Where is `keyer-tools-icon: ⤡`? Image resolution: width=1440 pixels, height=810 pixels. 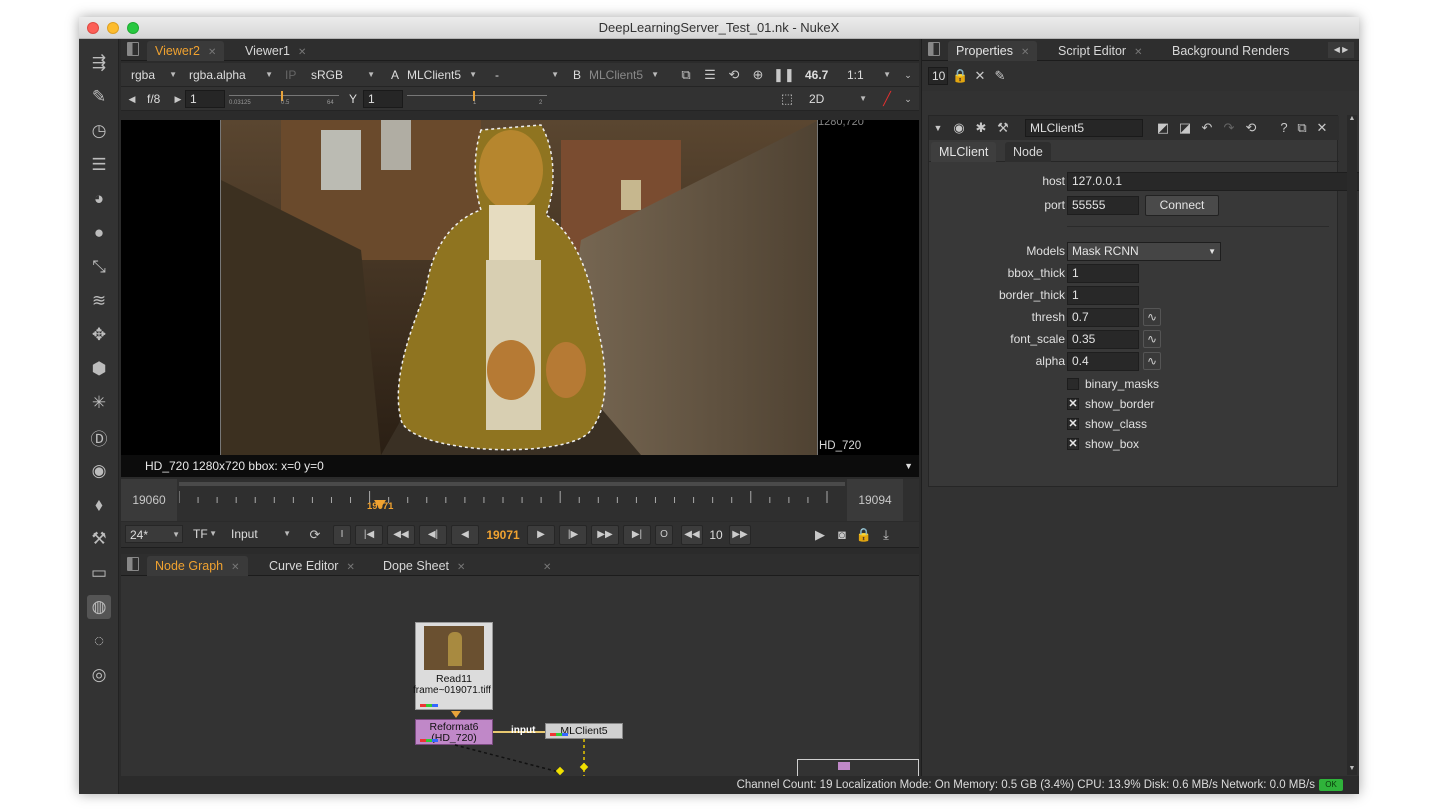
keyer-tools-icon: ⤡ is located at coordinates (99, 267).